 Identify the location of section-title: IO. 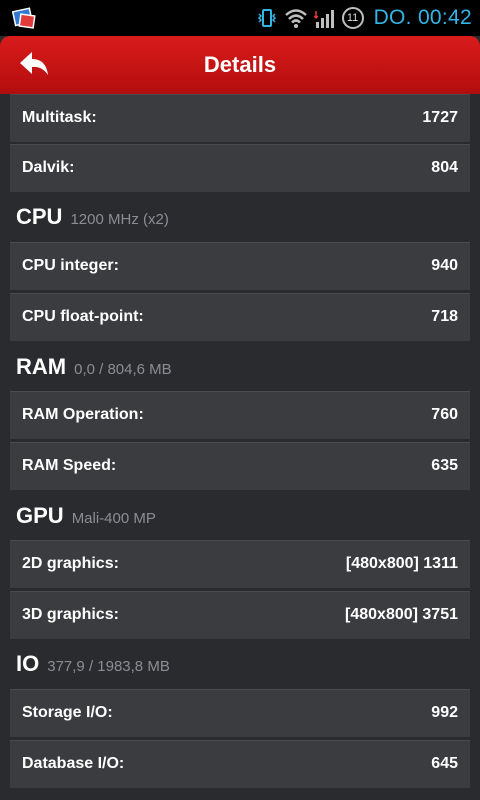
(28, 663).